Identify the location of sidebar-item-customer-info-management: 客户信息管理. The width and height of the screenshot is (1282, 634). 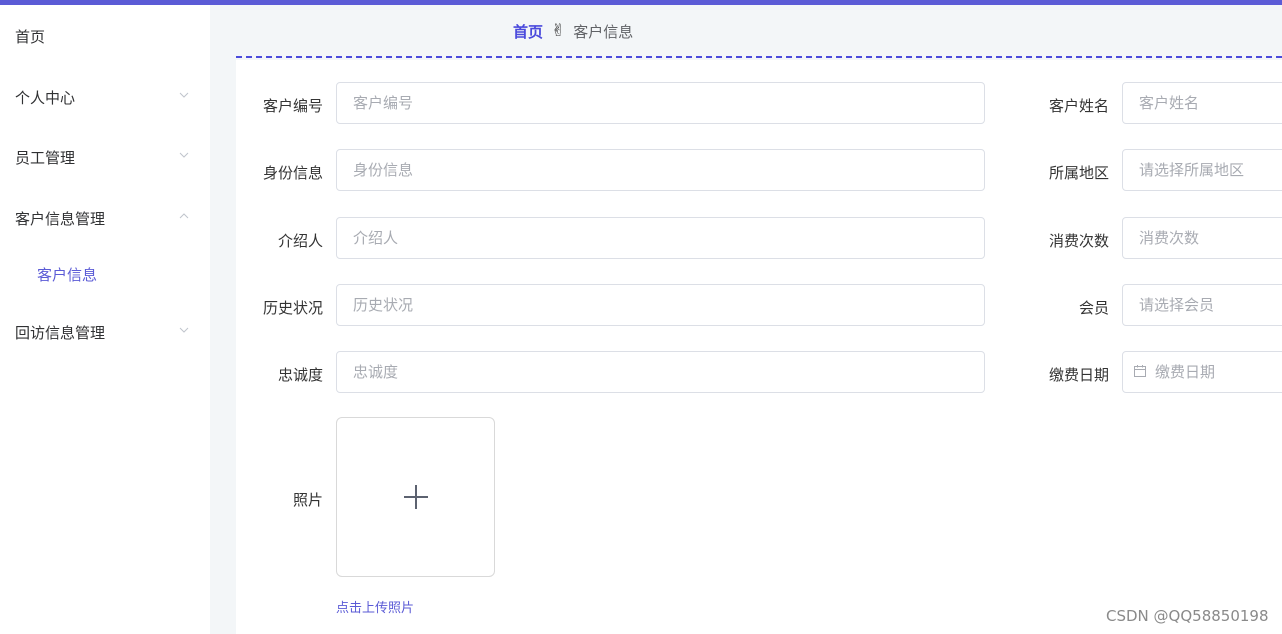
(105, 218).